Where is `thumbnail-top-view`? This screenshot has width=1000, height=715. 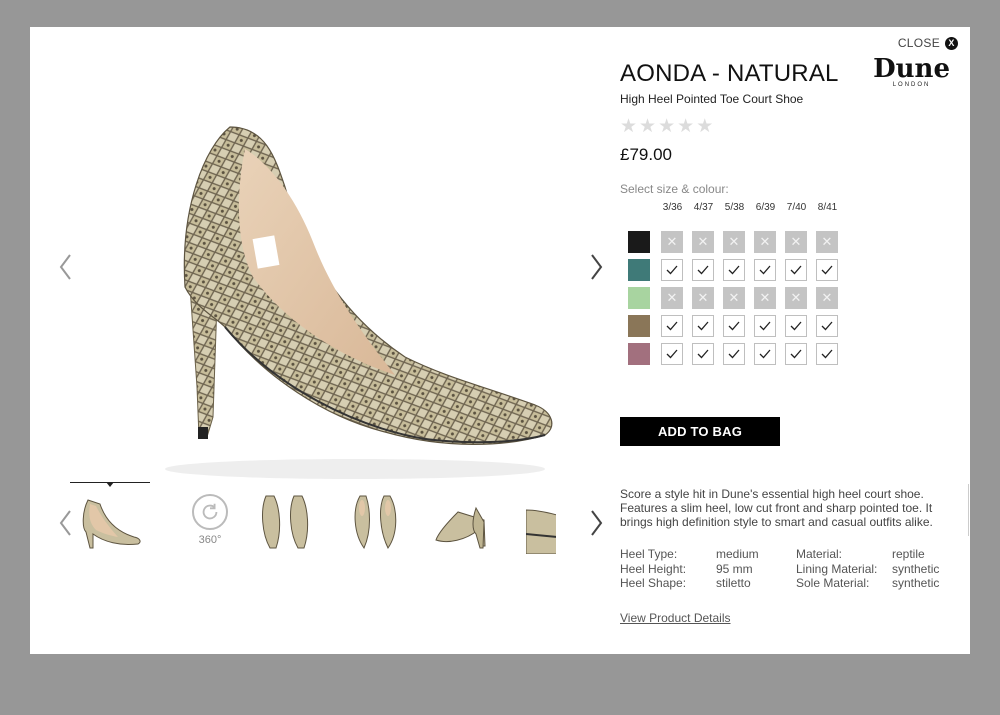
thumbnail-top-view is located at coordinates (376, 522).